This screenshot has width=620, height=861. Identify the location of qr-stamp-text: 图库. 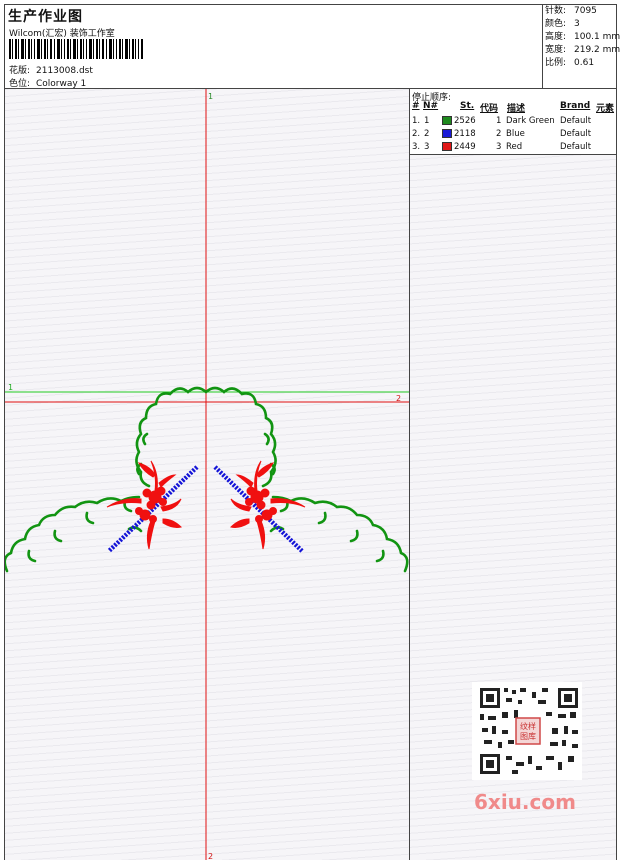
(528, 736).